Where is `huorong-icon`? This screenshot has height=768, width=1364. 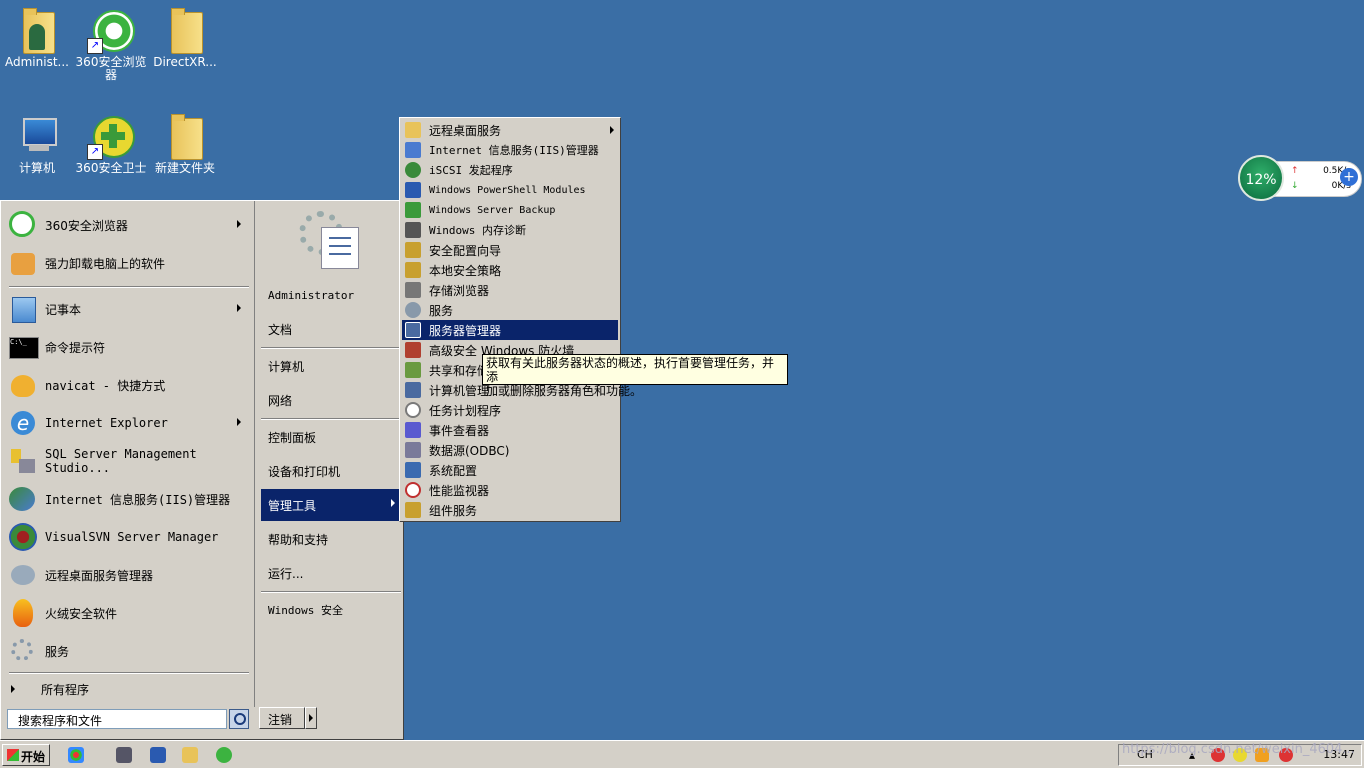
huorong-icon is located at coordinates (23, 613).